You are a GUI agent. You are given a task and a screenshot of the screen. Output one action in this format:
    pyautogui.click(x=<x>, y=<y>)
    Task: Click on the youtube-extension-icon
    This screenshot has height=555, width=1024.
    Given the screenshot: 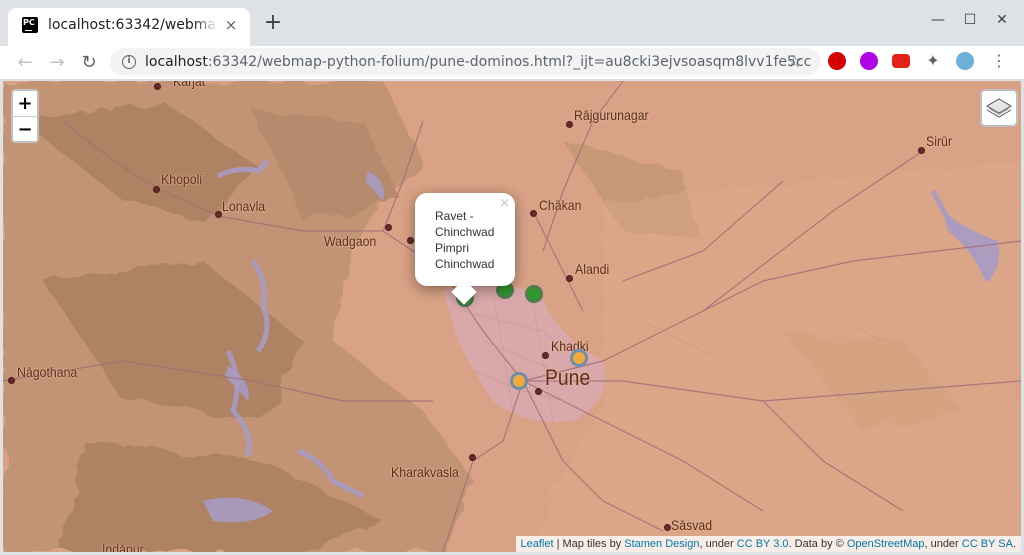 What is the action you would take?
    pyautogui.click(x=901, y=61)
    